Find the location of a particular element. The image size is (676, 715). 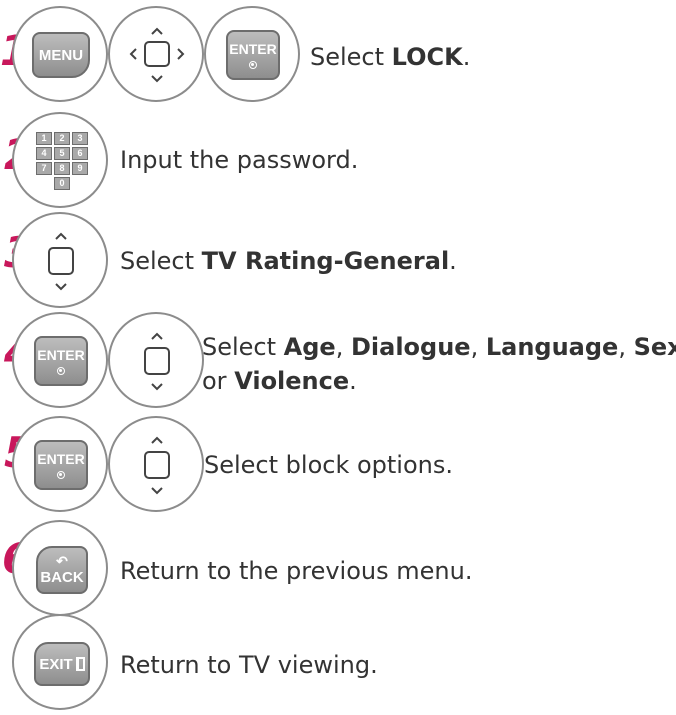

key-7: 7 is located at coordinates (44, 168).